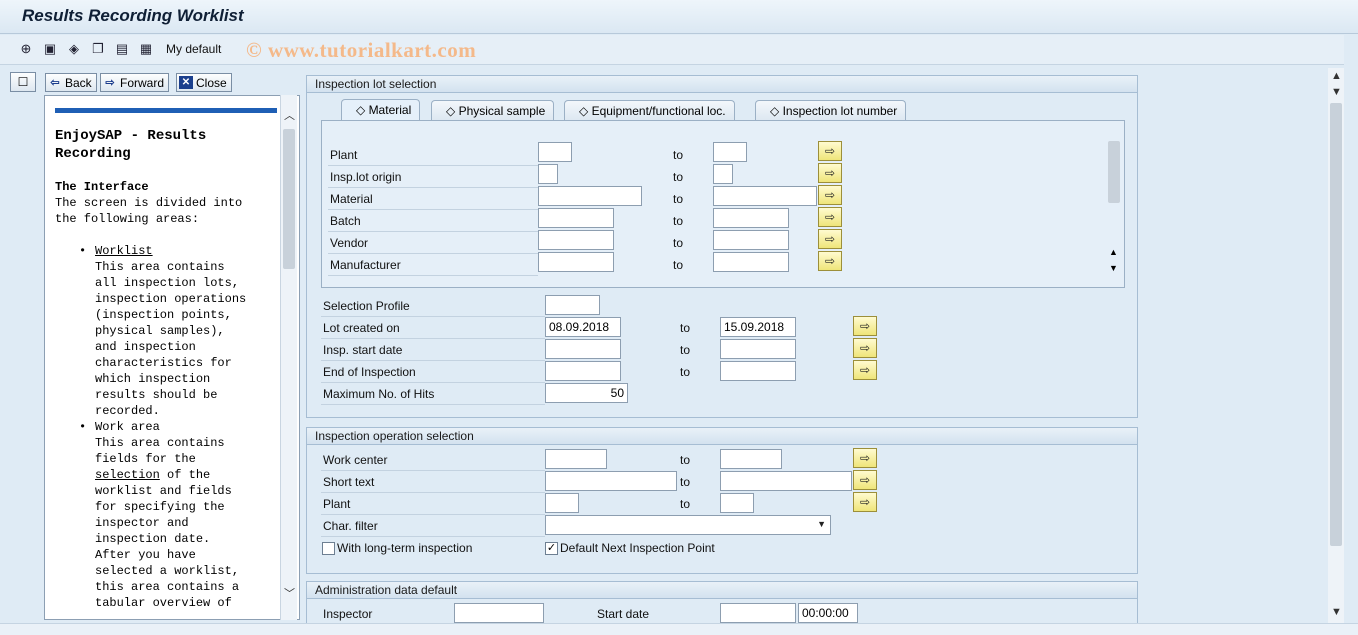  I want to click on main-scrollbar: ▲ ▼ ▼, so click(1336, 345).